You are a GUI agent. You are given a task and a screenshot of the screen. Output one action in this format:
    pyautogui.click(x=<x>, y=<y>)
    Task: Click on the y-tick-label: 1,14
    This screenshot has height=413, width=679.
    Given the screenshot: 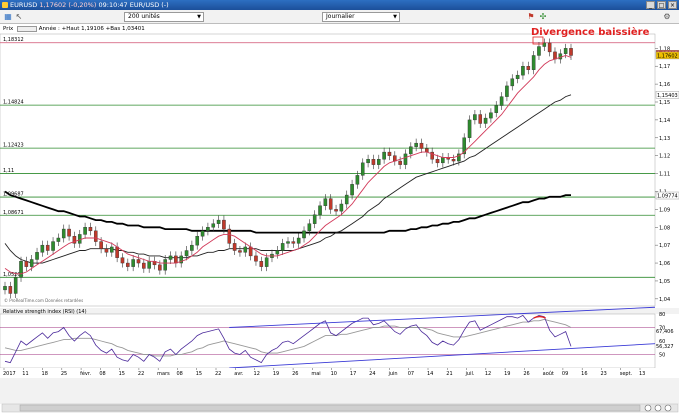 What is the action you would take?
    pyautogui.click(x=664, y=121)
    